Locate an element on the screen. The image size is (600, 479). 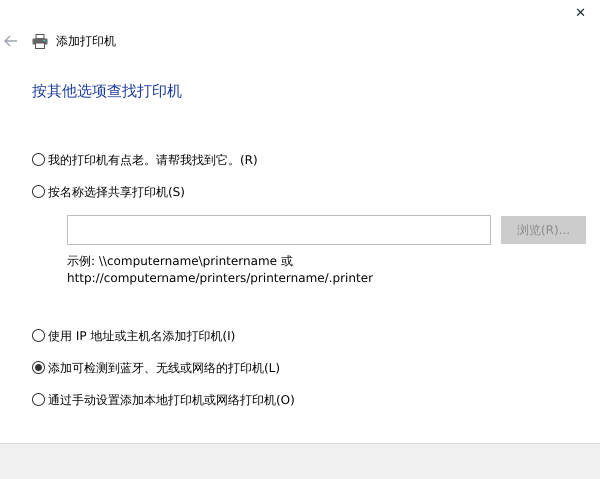
example-text: 示例: \\computername\printername 或 is located at coordinates (180, 261).